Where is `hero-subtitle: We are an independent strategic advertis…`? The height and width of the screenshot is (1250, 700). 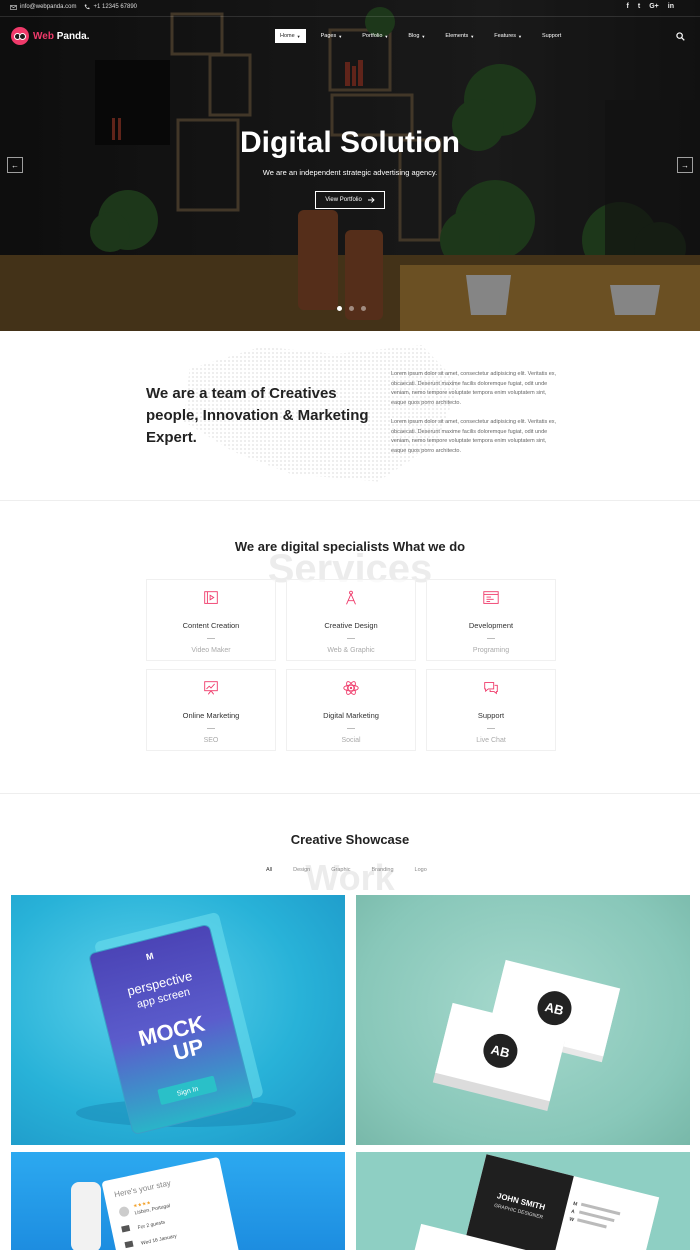
hero-subtitle: We are an independent strategic advertis… is located at coordinates (350, 172).